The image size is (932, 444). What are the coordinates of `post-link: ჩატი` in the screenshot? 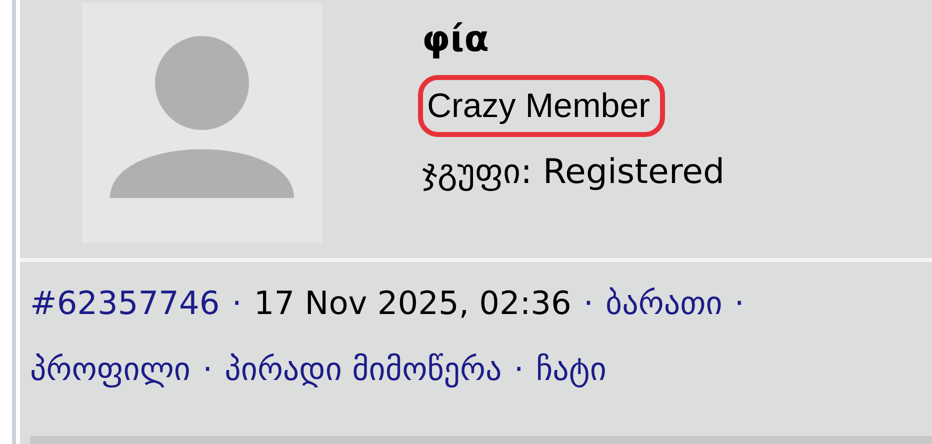 It's located at (571, 369).